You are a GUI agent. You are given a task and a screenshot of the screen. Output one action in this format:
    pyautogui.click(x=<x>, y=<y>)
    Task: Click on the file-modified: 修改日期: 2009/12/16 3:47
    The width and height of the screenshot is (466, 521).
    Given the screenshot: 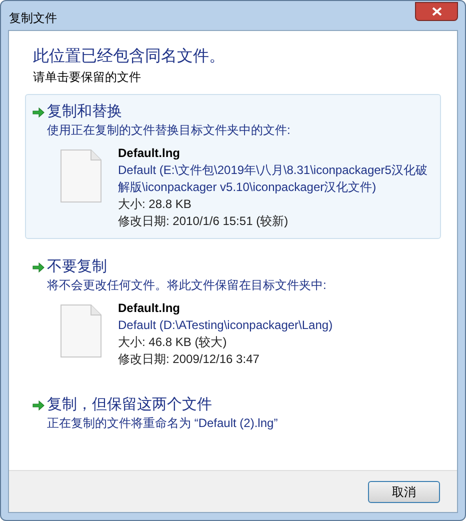 What is the action you would take?
    pyautogui.click(x=189, y=359)
    